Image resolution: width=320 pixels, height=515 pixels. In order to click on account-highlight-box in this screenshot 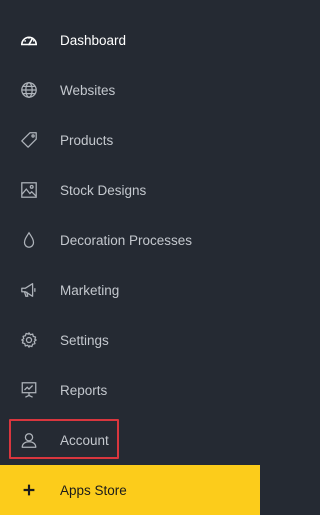, I will do `click(64, 439)`.